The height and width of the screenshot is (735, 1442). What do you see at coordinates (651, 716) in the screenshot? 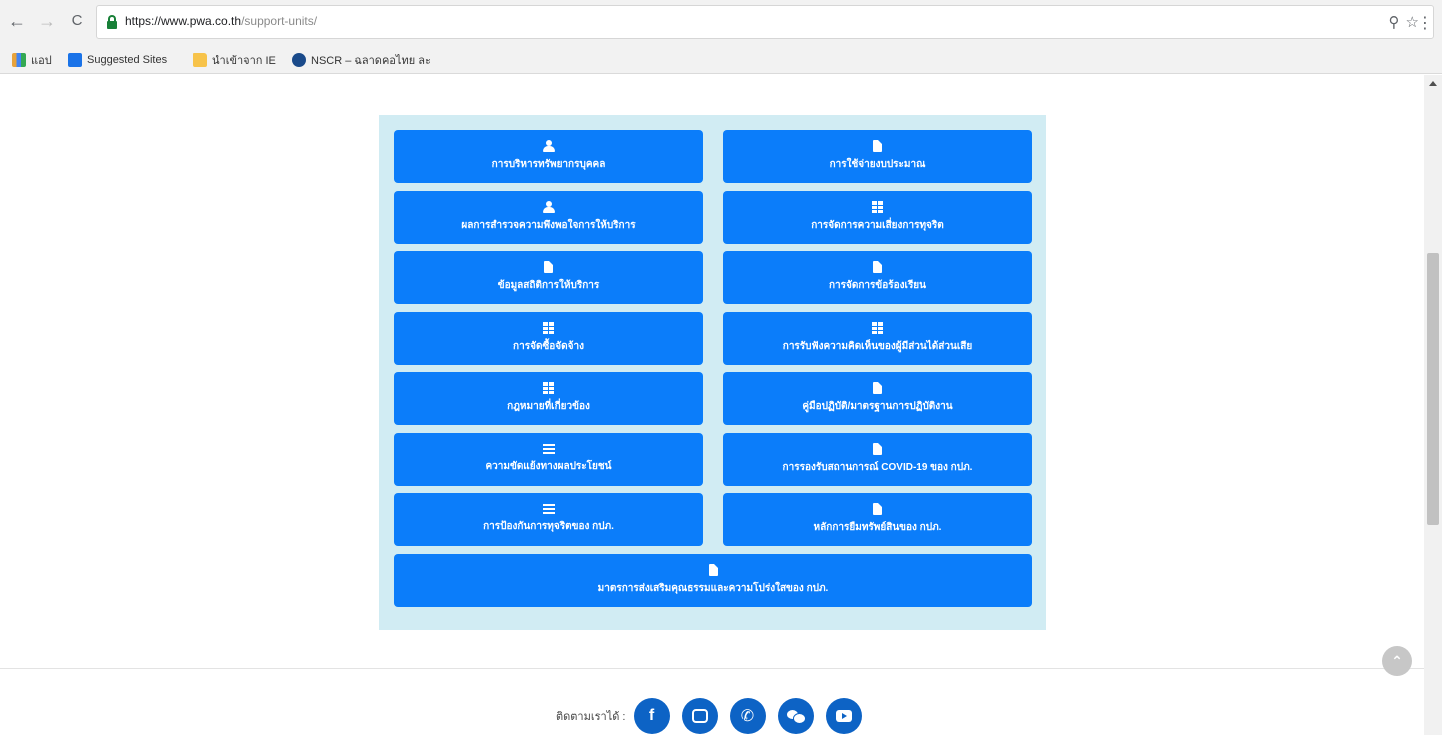
I see `facebook-icon: f` at bounding box center [651, 716].